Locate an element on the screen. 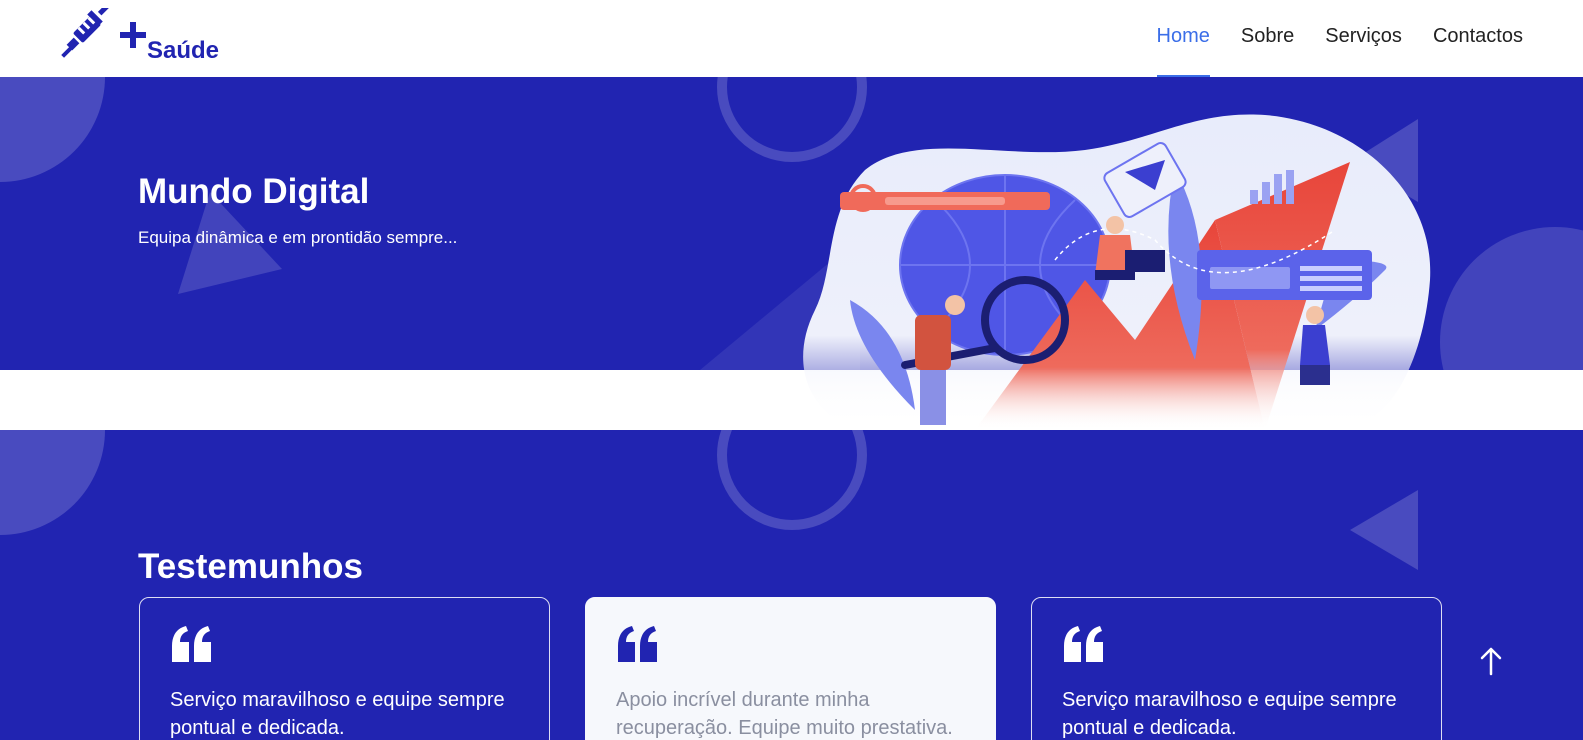  hero-title: Mundo Digital is located at coordinates (254, 191).